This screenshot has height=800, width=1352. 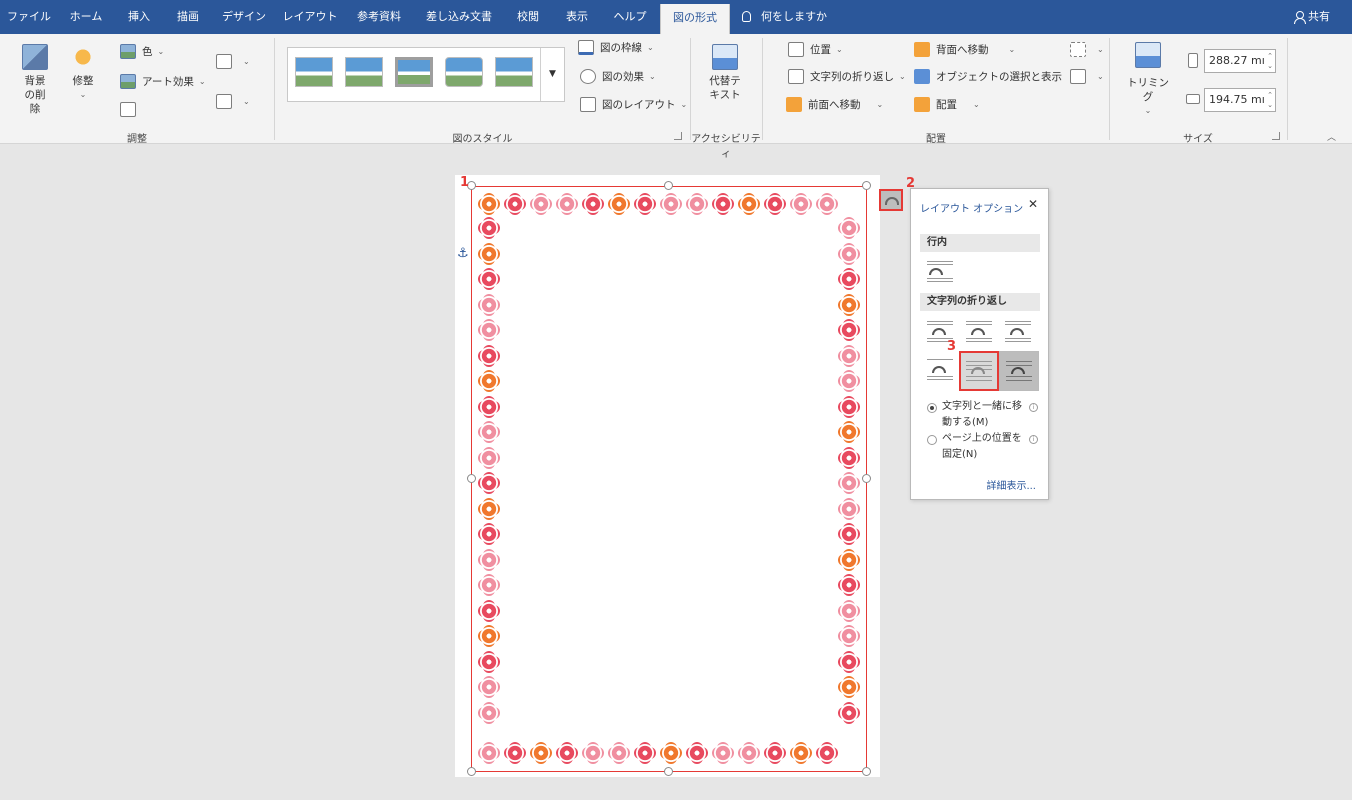 I want to click on fix-position-label: ページ上の位置を固定(N), so click(x=982, y=446).